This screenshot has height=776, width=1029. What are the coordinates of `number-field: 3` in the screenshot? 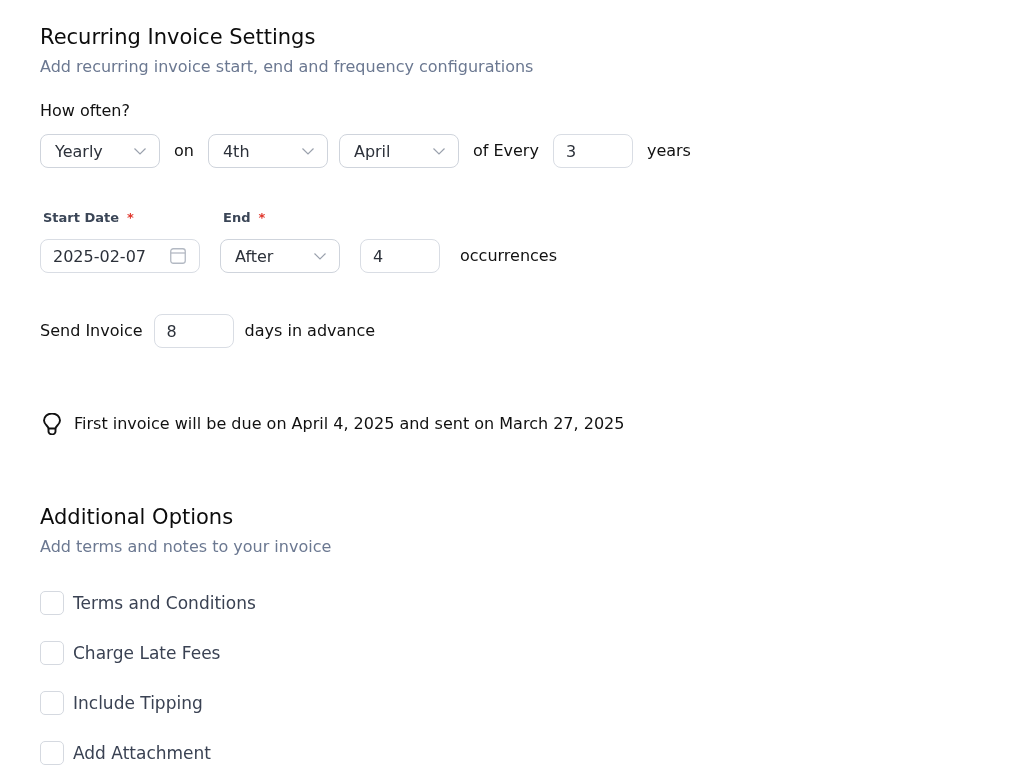 It's located at (592, 151).